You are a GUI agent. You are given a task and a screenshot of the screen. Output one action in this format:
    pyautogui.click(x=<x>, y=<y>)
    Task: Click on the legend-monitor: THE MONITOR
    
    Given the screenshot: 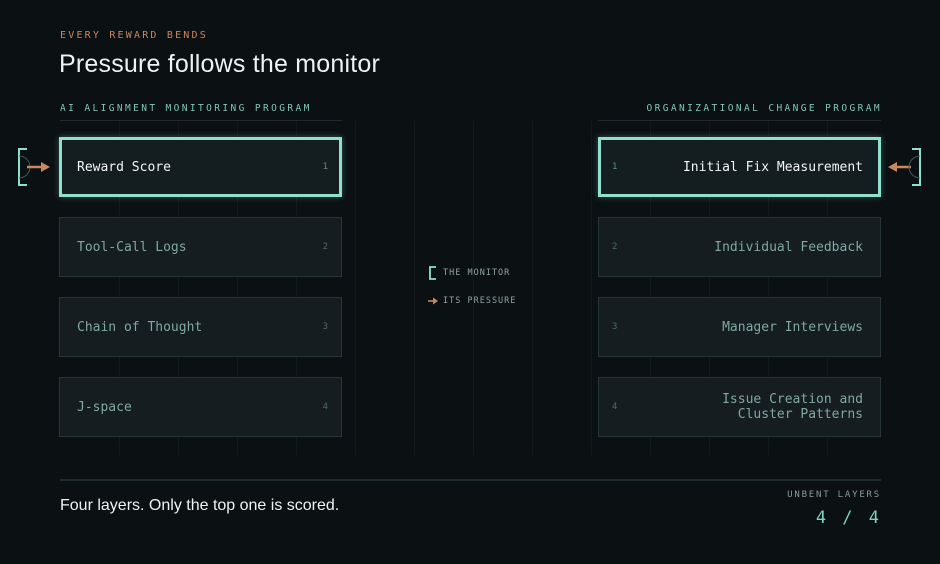 What is the action you would take?
    pyautogui.click(x=472, y=273)
    